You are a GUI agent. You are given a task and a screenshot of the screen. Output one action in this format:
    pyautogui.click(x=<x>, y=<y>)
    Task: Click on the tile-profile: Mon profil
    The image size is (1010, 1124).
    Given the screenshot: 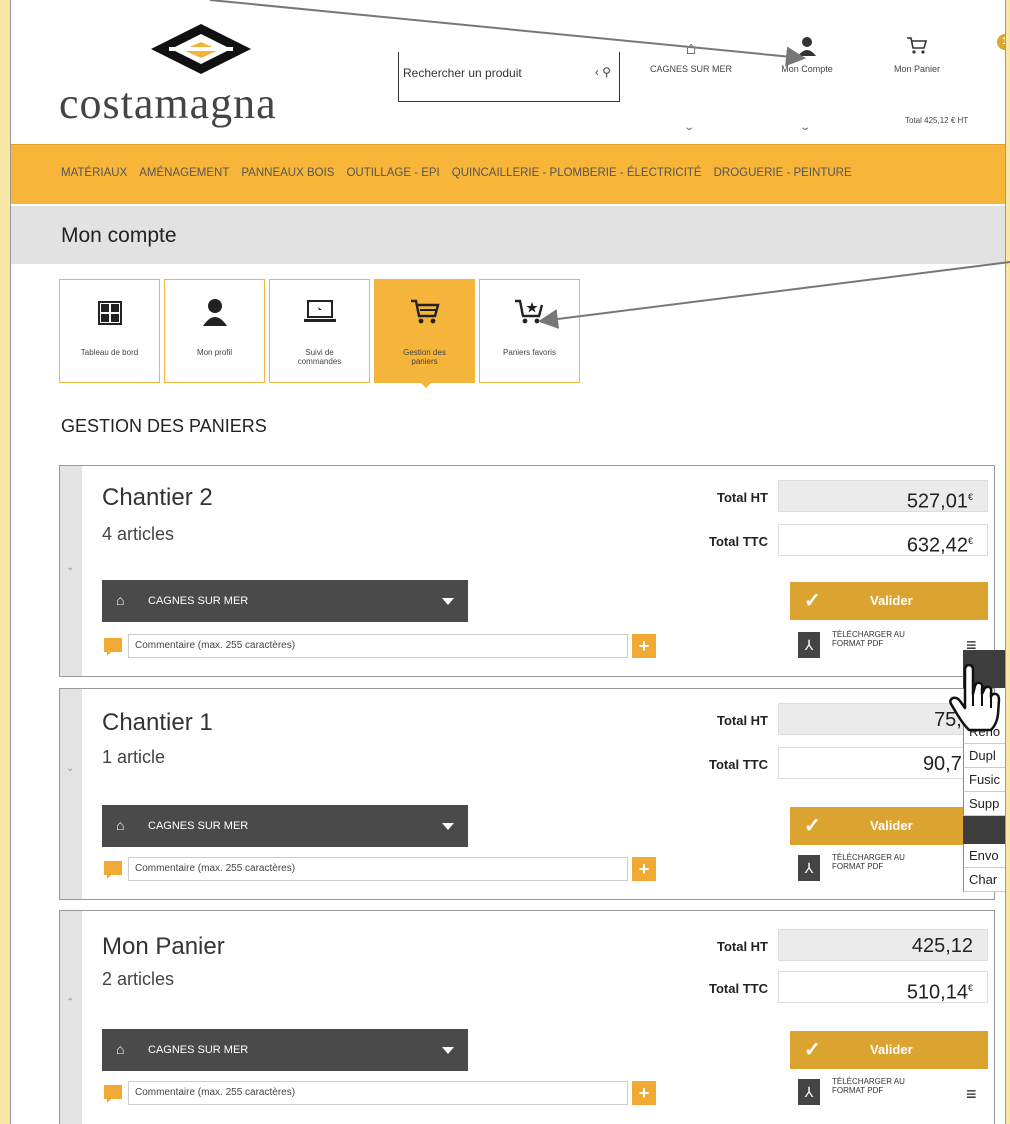 What is the action you would take?
    pyautogui.click(x=214, y=331)
    